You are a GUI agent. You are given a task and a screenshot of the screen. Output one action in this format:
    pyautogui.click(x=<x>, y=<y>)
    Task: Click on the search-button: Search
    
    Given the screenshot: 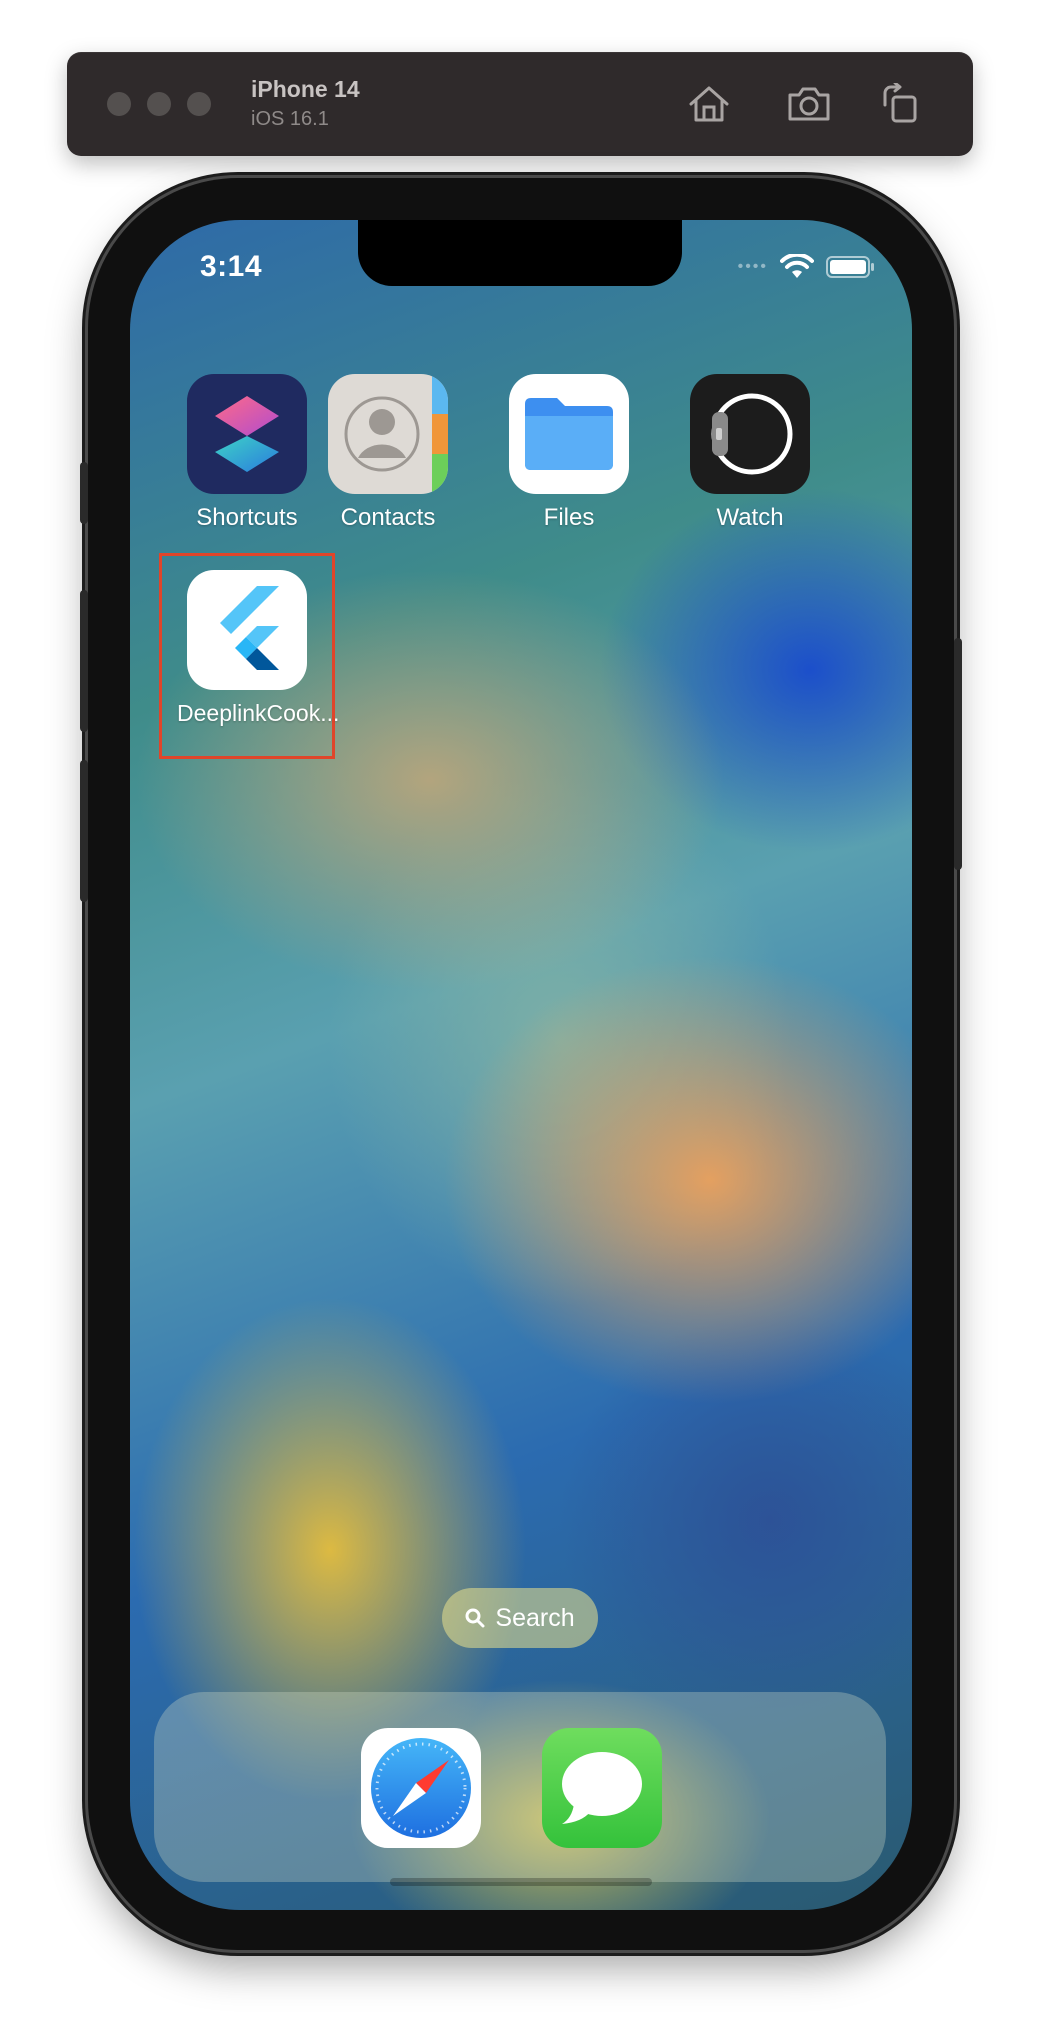 What is the action you would take?
    pyautogui.click(x=520, y=1618)
    